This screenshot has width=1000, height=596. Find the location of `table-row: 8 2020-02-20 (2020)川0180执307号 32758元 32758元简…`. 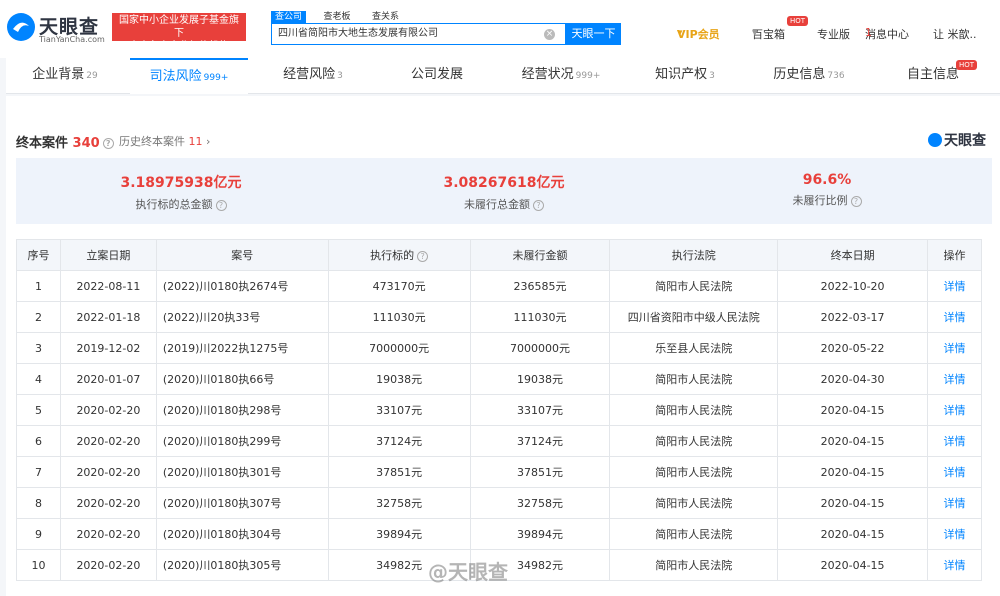

table-row: 8 2020-02-20 (2020)川0180执307号 32758元 32758元简… is located at coordinates (499, 503).